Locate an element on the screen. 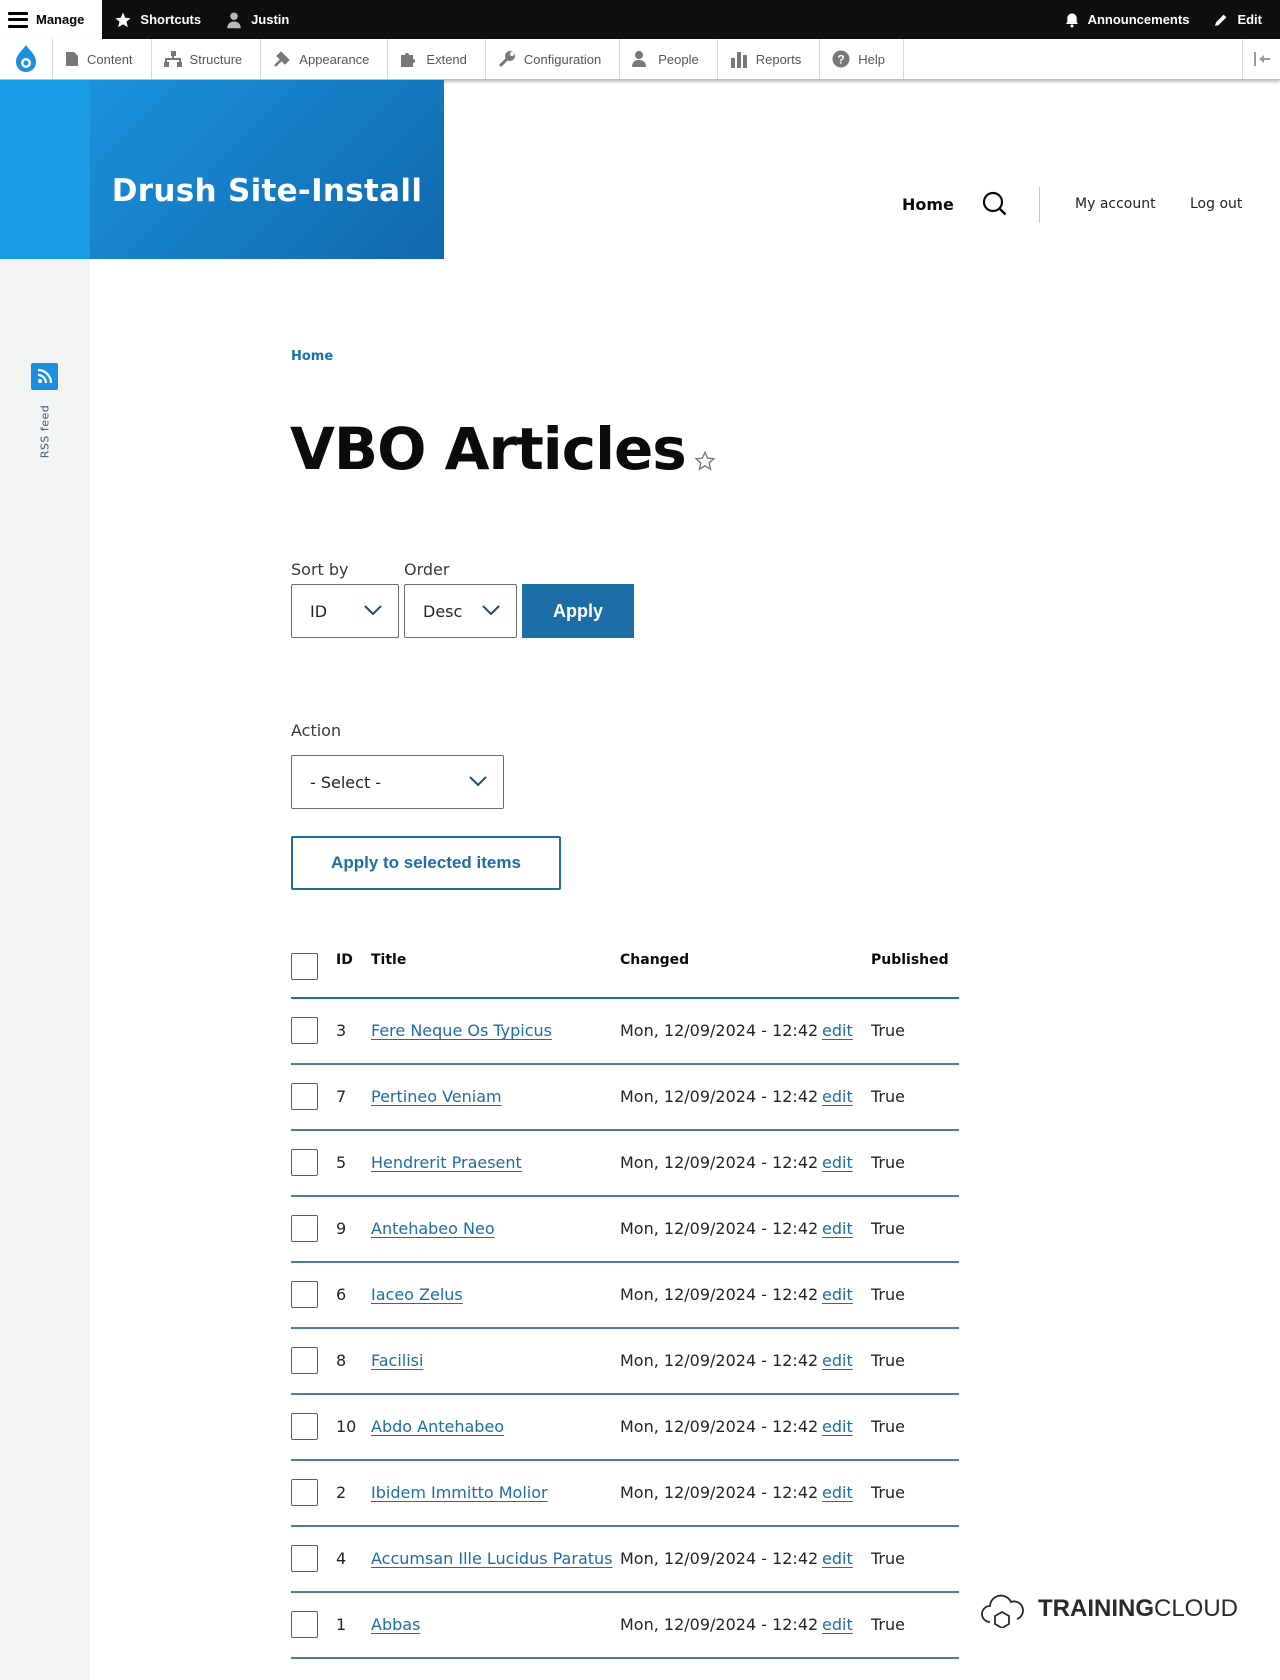 The width and height of the screenshot is (1280, 1680). my-account-link: My account is located at coordinates (1115, 204).